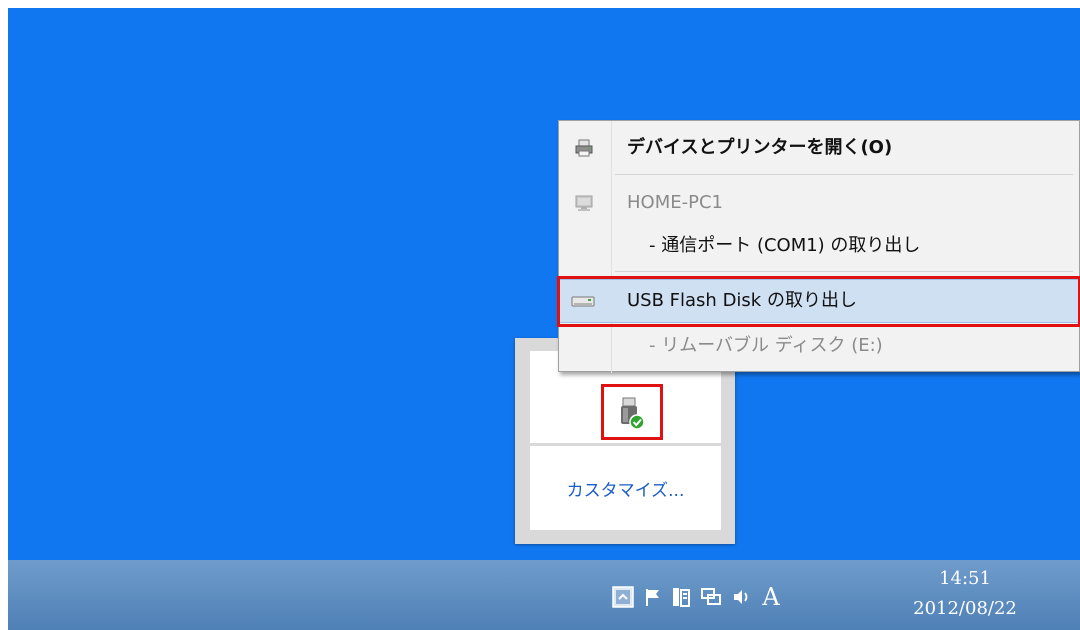  Describe the element at coordinates (584, 203) in the screenshot. I see `computer-icon` at that location.